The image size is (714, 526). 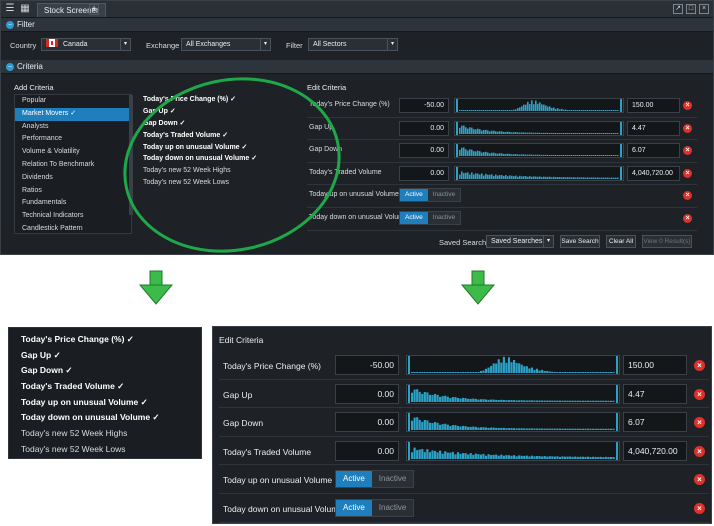 What do you see at coordinates (213, 100) in the screenshot?
I see `criteria-item: Today's Price Change (%) ✓` at bounding box center [213, 100].